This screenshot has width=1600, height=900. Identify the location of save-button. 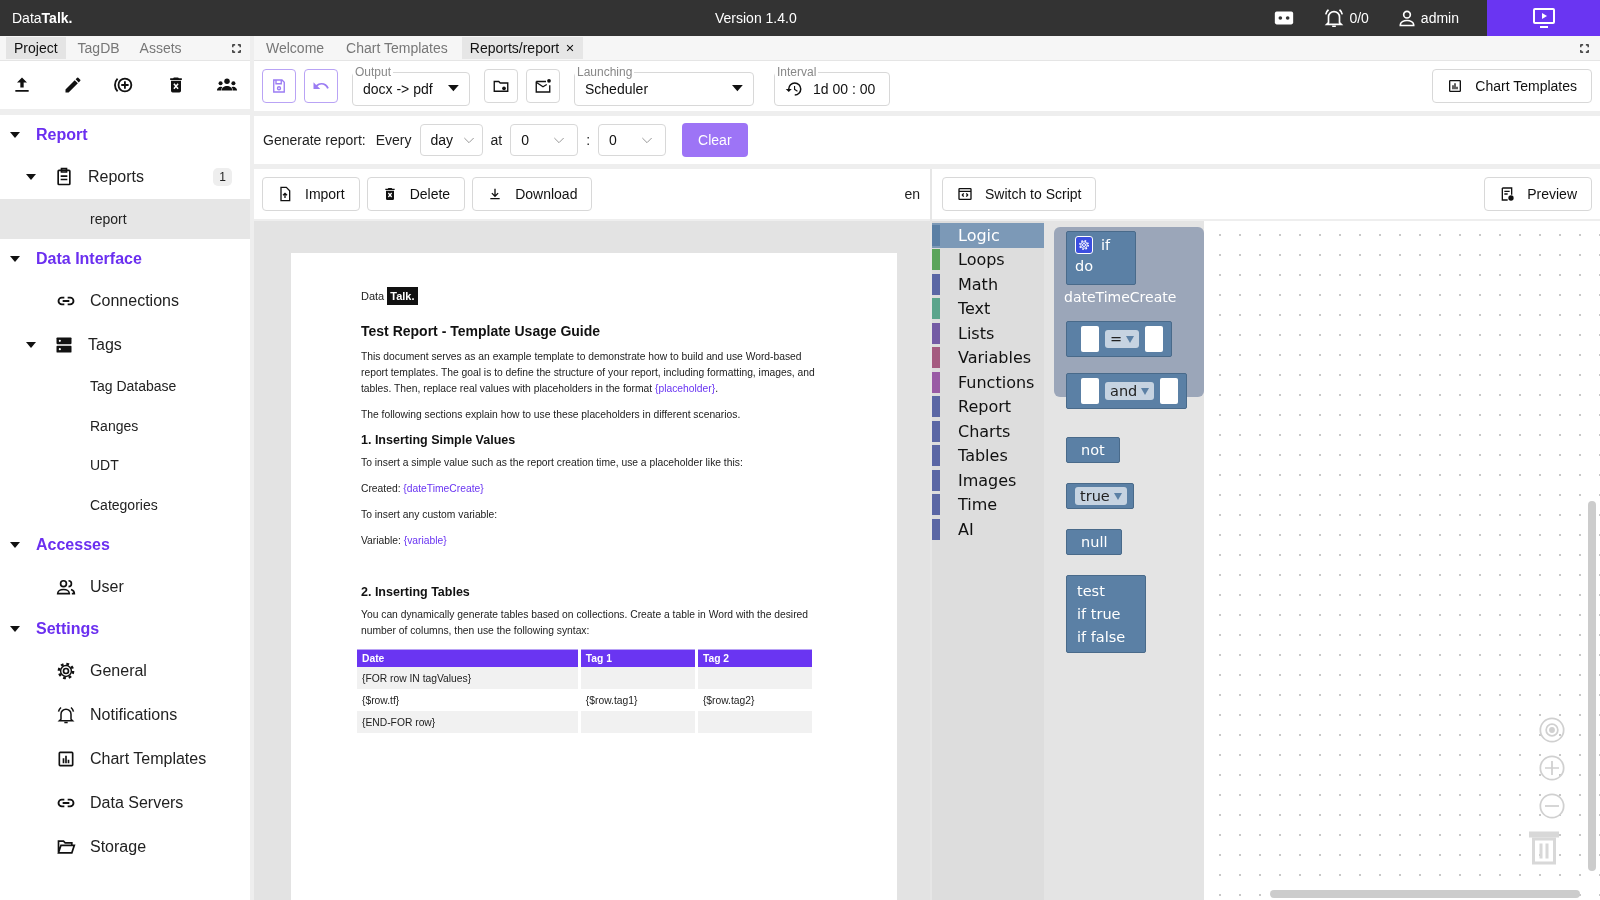
(279, 86).